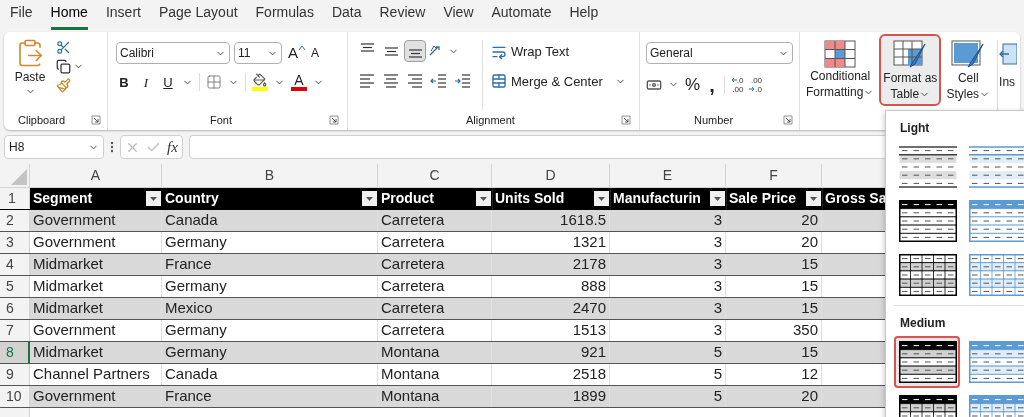  What do you see at coordinates (910, 70) in the screenshot?
I see `table-styles-button: Format as Table` at bounding box center [910, 70].